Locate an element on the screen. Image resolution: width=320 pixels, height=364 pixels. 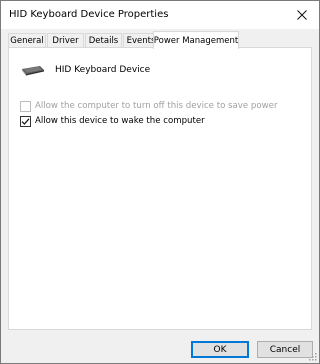
close-button is located at coordinates (302, 15).